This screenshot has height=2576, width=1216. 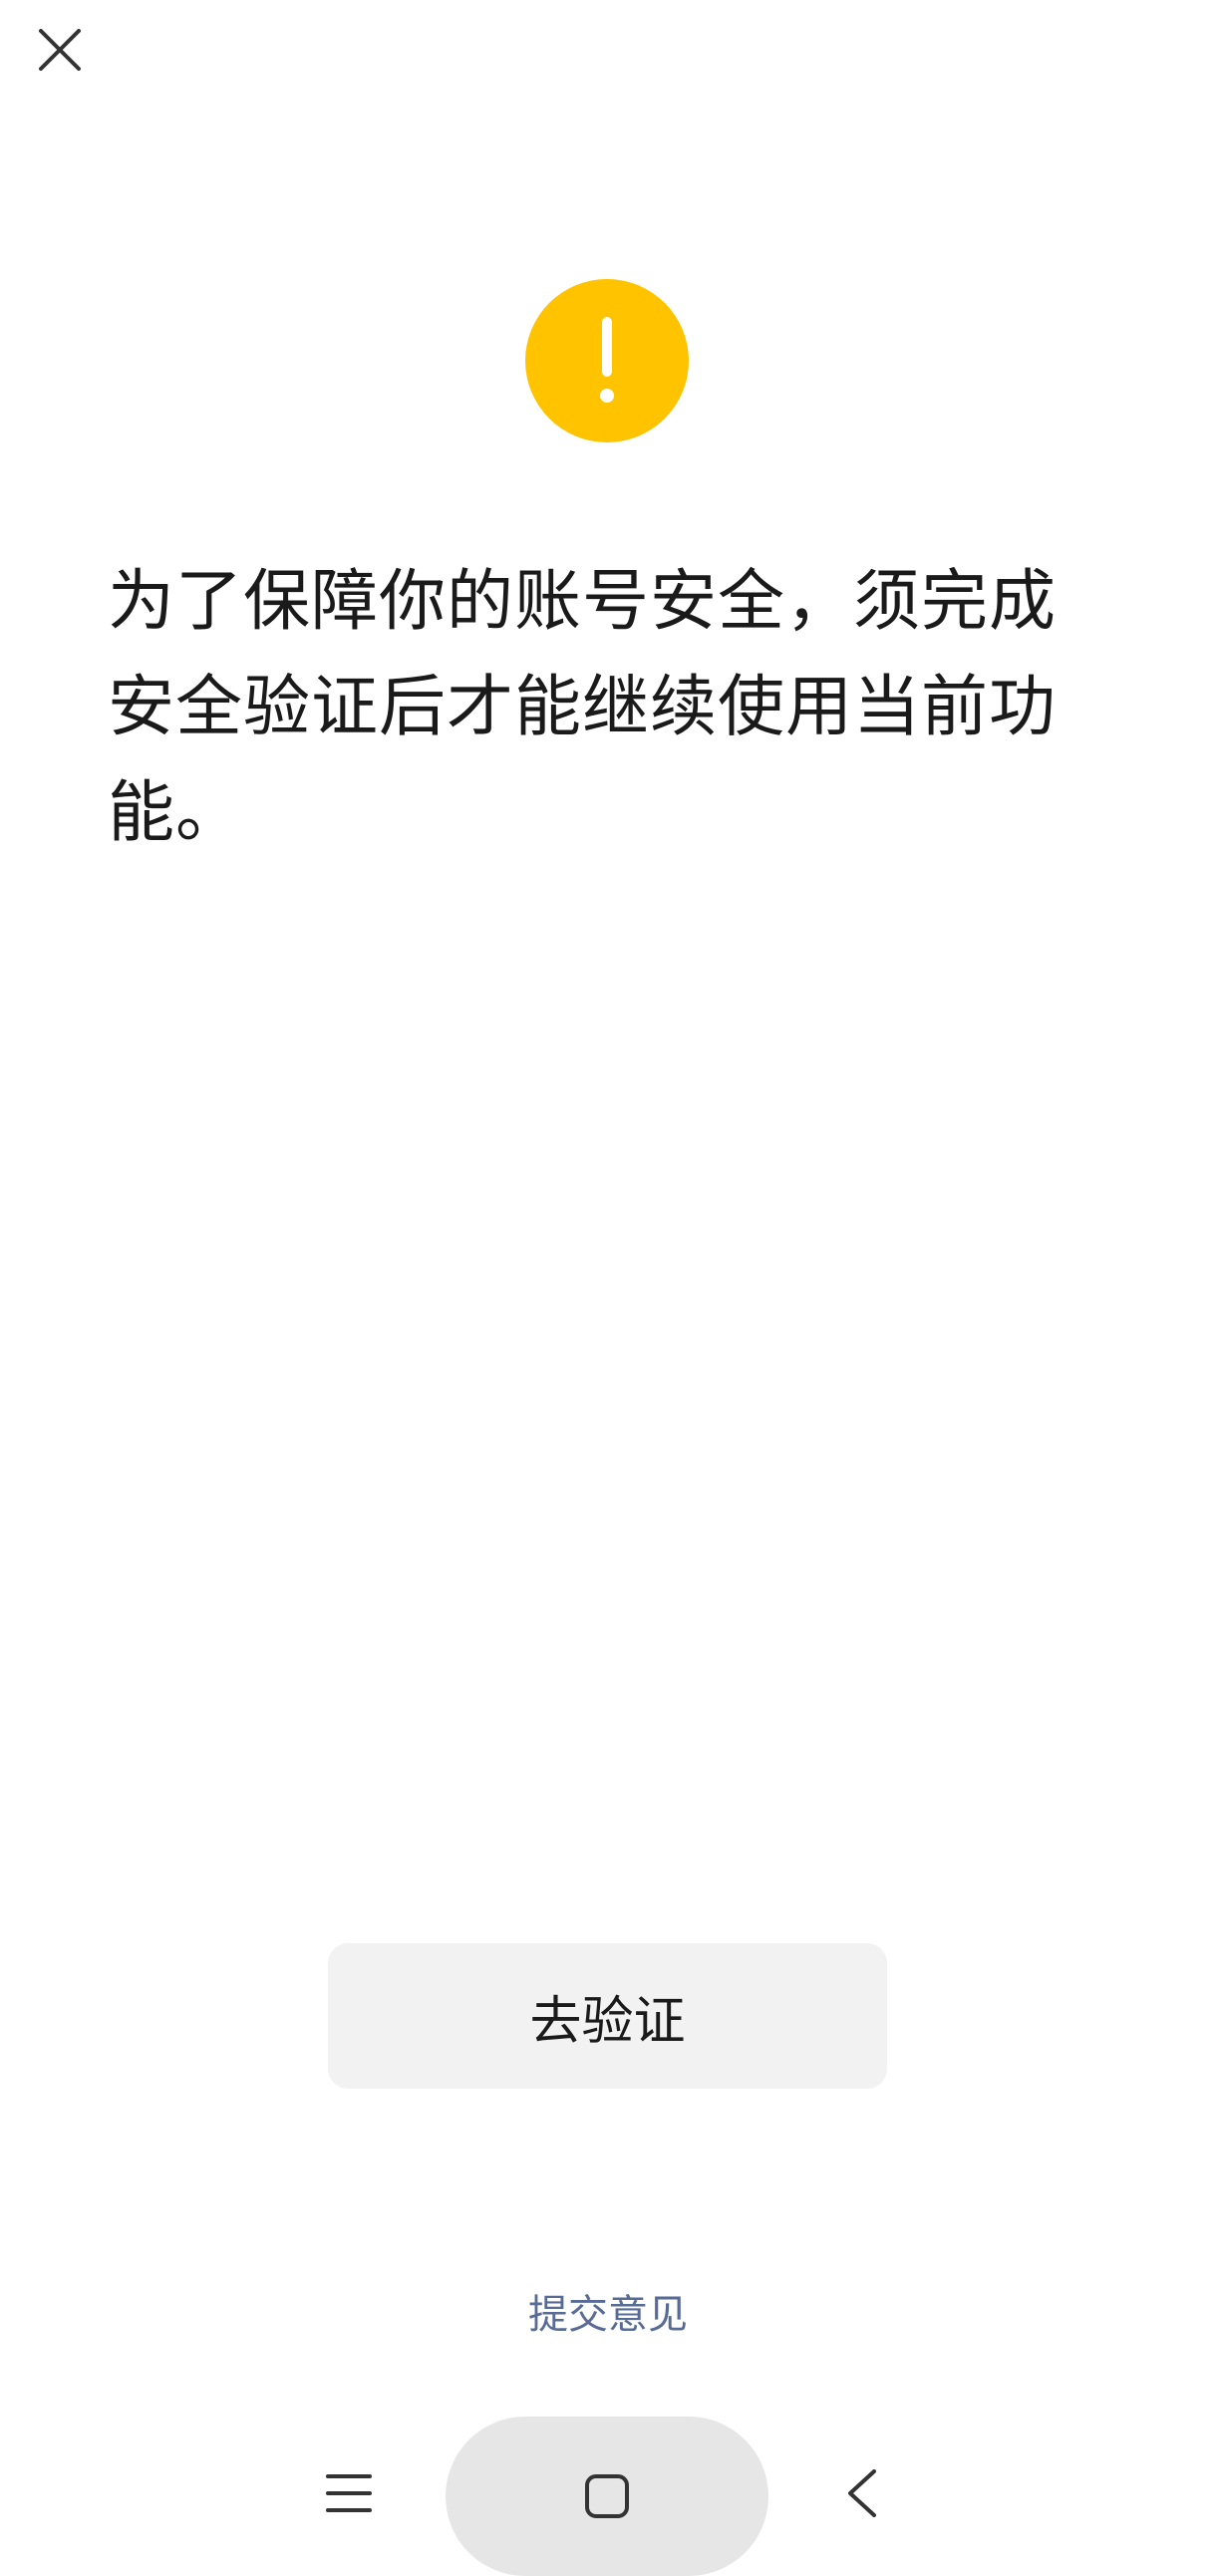 I want to click on chevron-left-icon, so click(x=862, y=2493).